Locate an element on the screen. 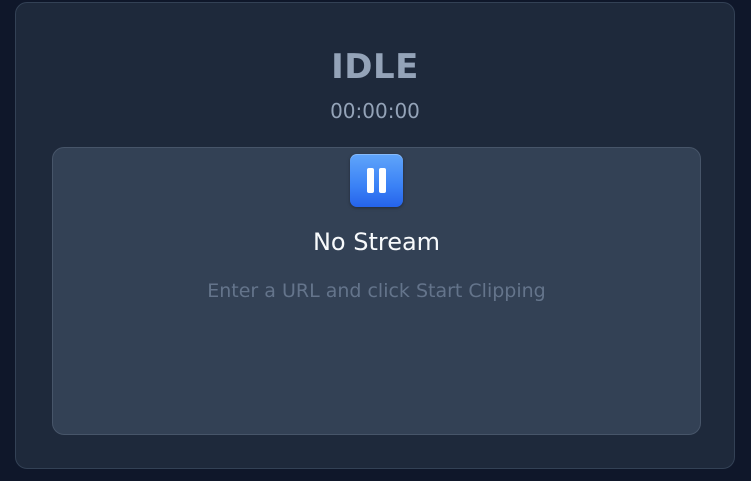 The width and height of the screenshot is (751, 481). stream-title: No Stream is located at coordinates (376, 242).